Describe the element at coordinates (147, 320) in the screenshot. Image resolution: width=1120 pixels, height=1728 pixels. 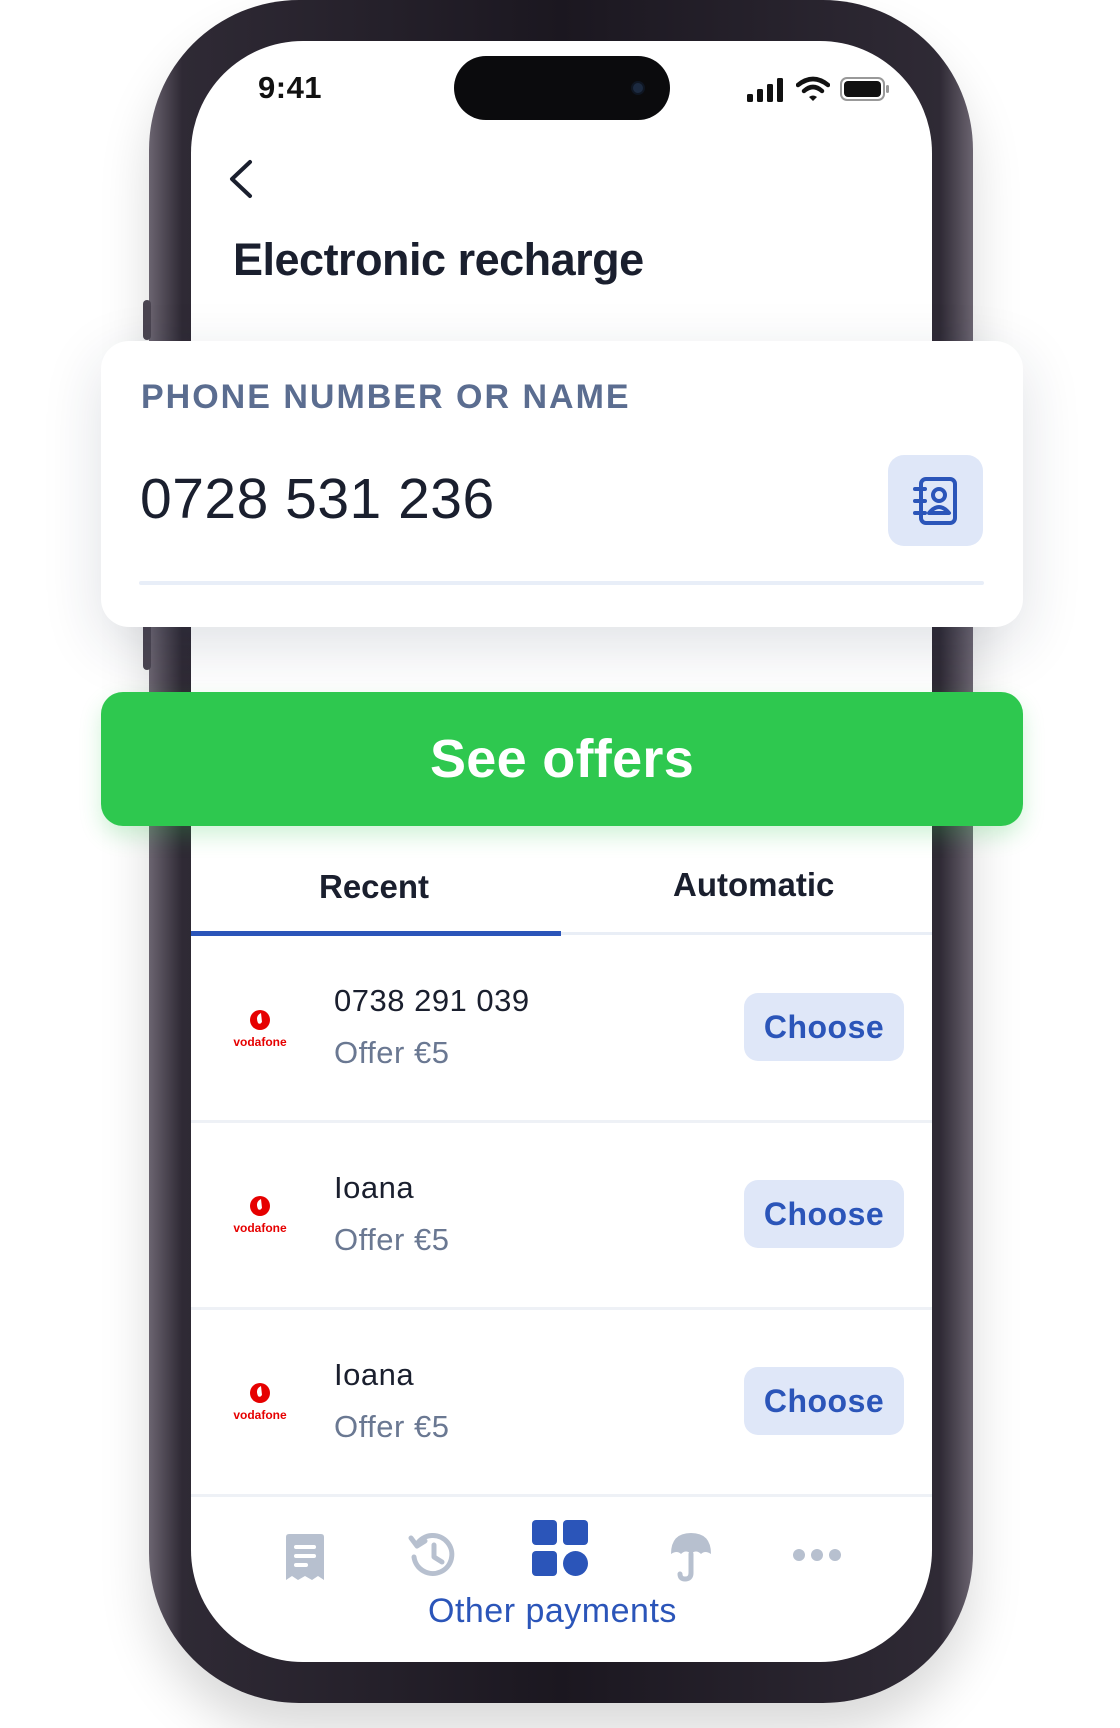
I see `action-button` at that location.